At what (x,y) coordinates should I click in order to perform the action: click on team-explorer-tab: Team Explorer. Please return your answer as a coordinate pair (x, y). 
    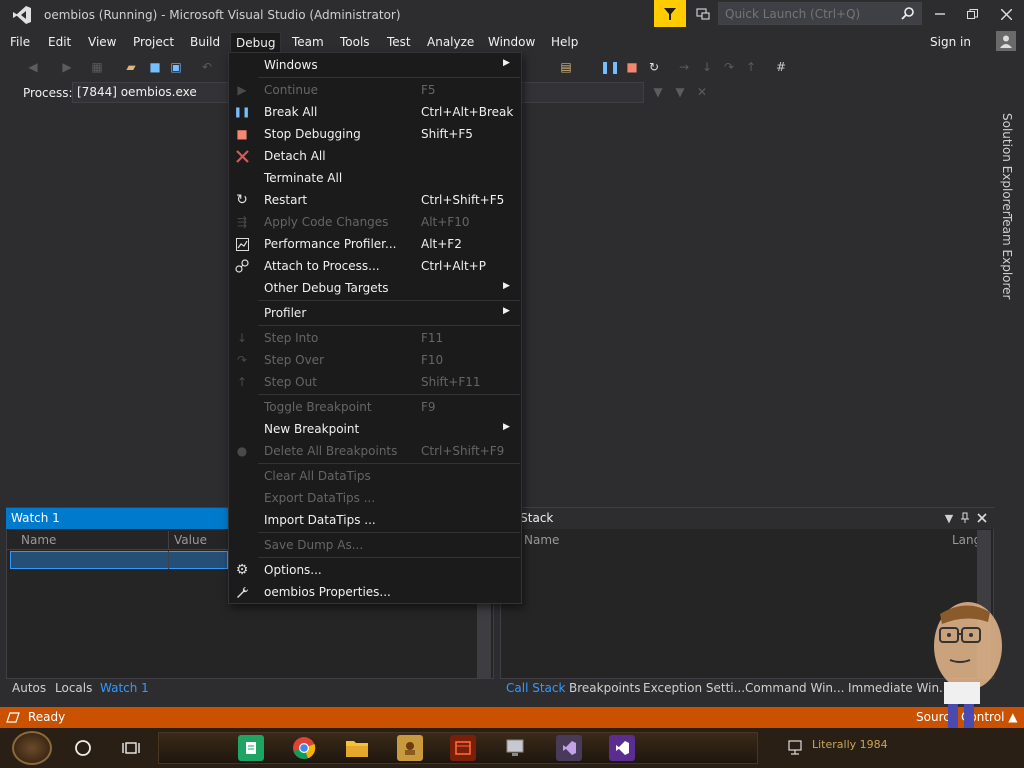
    Looking at the image, I should click on (1007, 257).